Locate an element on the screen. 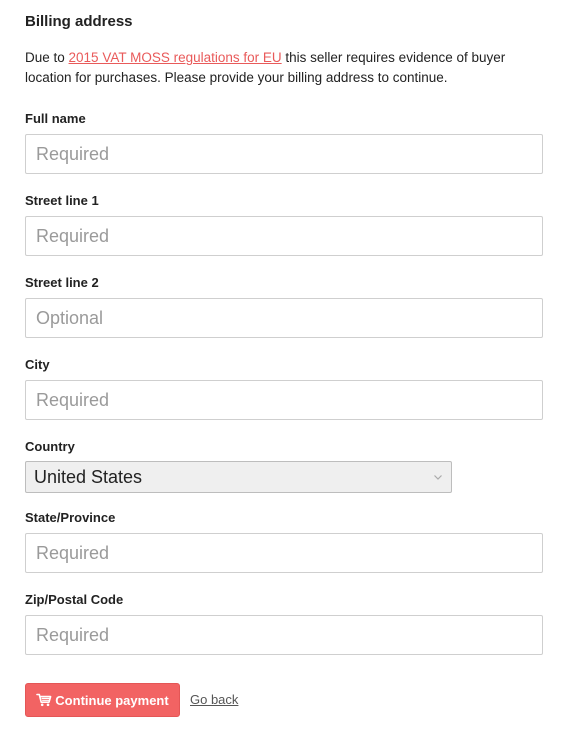 The width and height of the screenshot is (579, 744). country-label: Country is located at coordinates (50, 446).